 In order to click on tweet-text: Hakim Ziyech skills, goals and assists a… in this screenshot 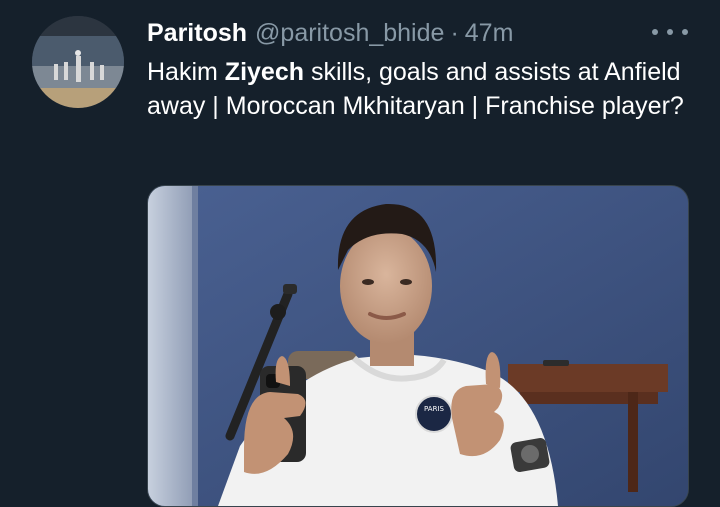, I will do `click(417, 89)`.